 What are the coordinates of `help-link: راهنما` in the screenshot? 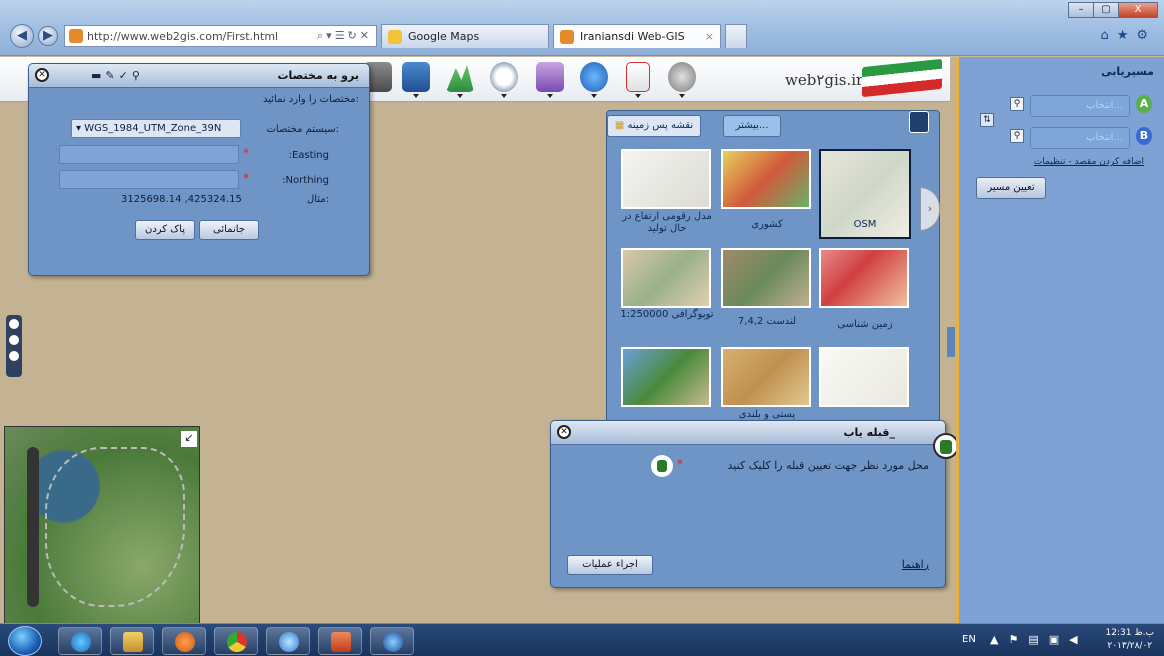 It's located at (915, 564).